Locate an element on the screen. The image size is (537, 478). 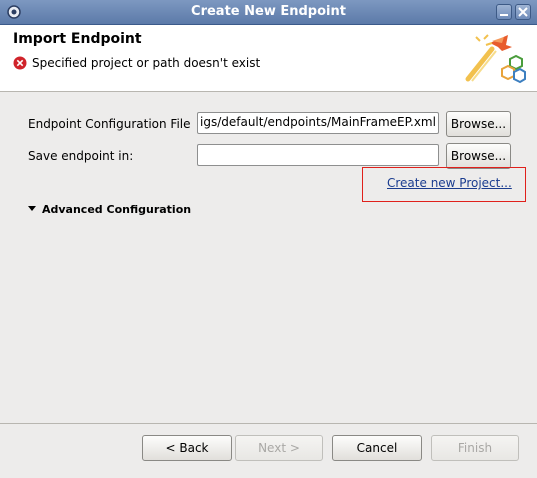
title-bar: Create New Endpoint is located at coordinates (268, 12).